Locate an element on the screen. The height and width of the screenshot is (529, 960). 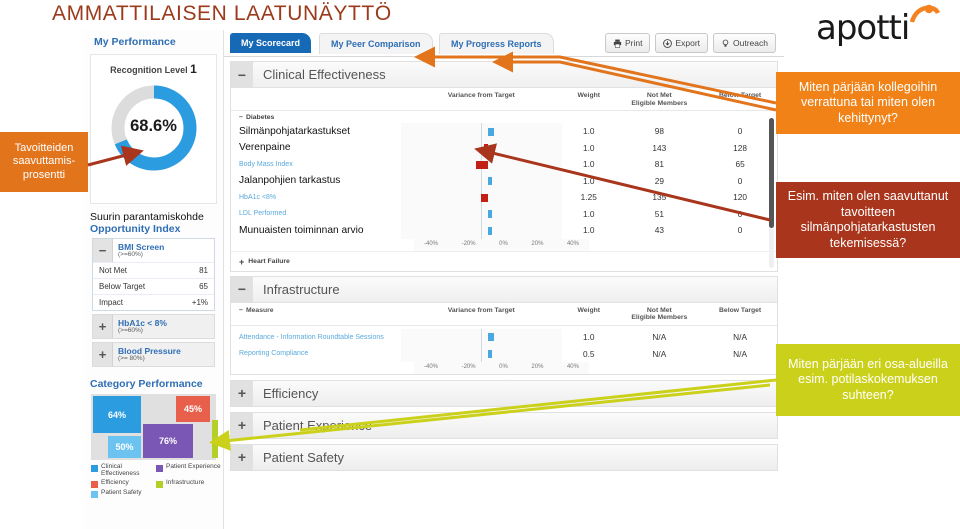
table-scrollbar-thumb is located at coordinates (771, 173).